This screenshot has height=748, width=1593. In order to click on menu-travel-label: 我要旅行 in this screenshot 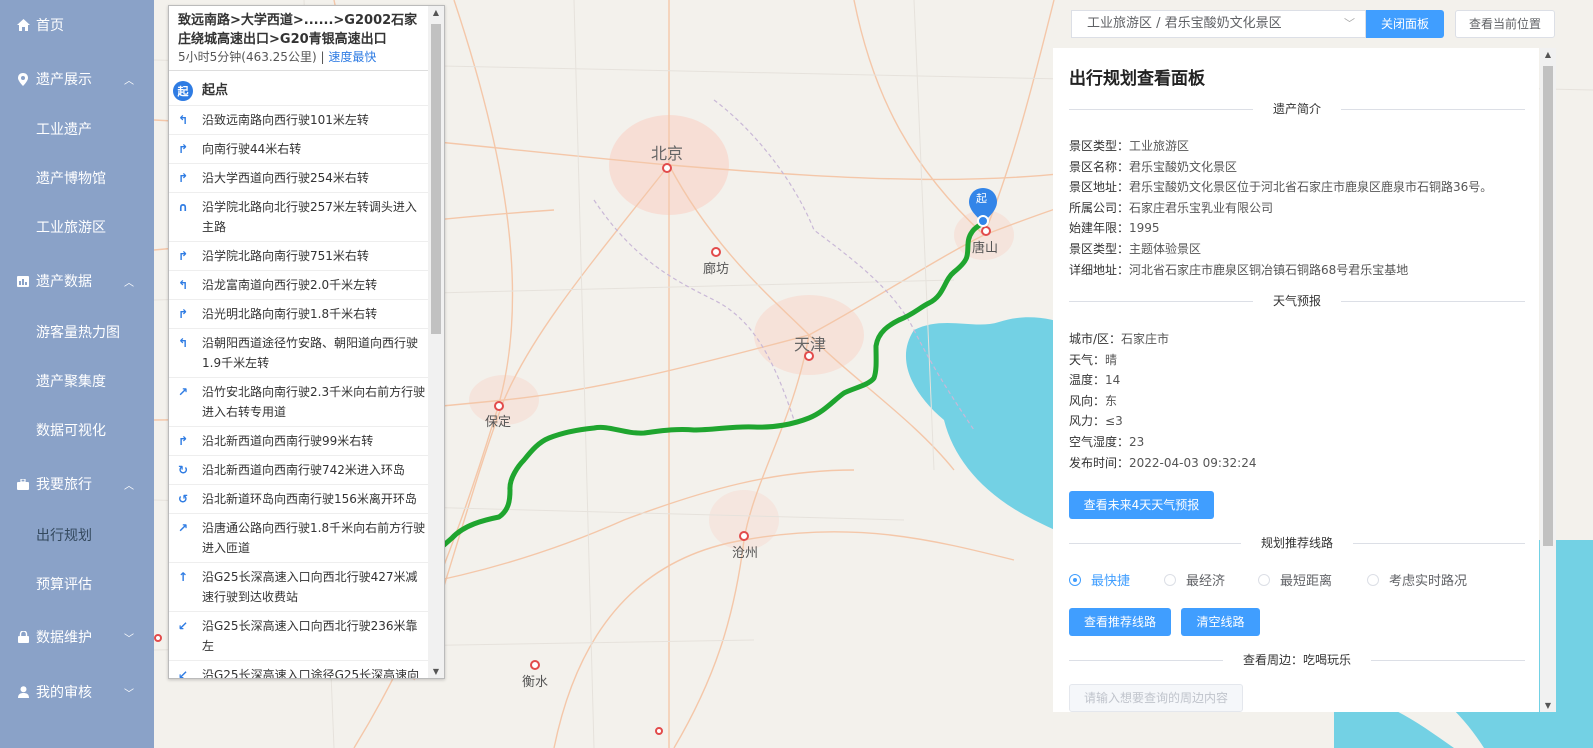, I will do `click(64, 485)`.